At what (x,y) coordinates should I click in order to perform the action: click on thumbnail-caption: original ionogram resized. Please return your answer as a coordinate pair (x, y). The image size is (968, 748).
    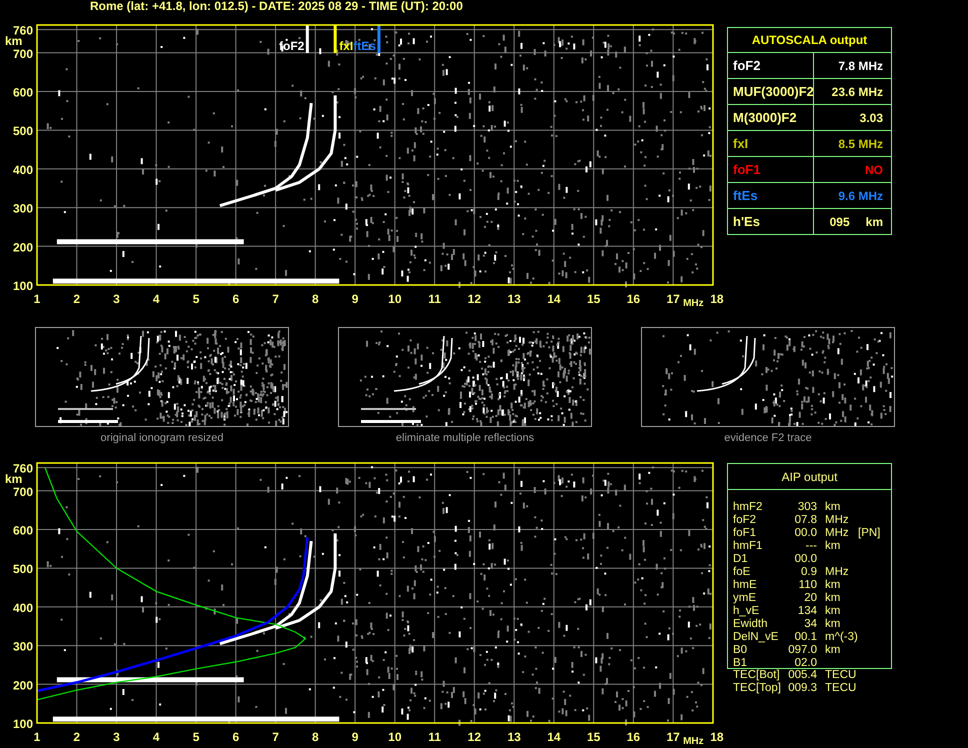
    Looking at the image, I should click on (162, 438).